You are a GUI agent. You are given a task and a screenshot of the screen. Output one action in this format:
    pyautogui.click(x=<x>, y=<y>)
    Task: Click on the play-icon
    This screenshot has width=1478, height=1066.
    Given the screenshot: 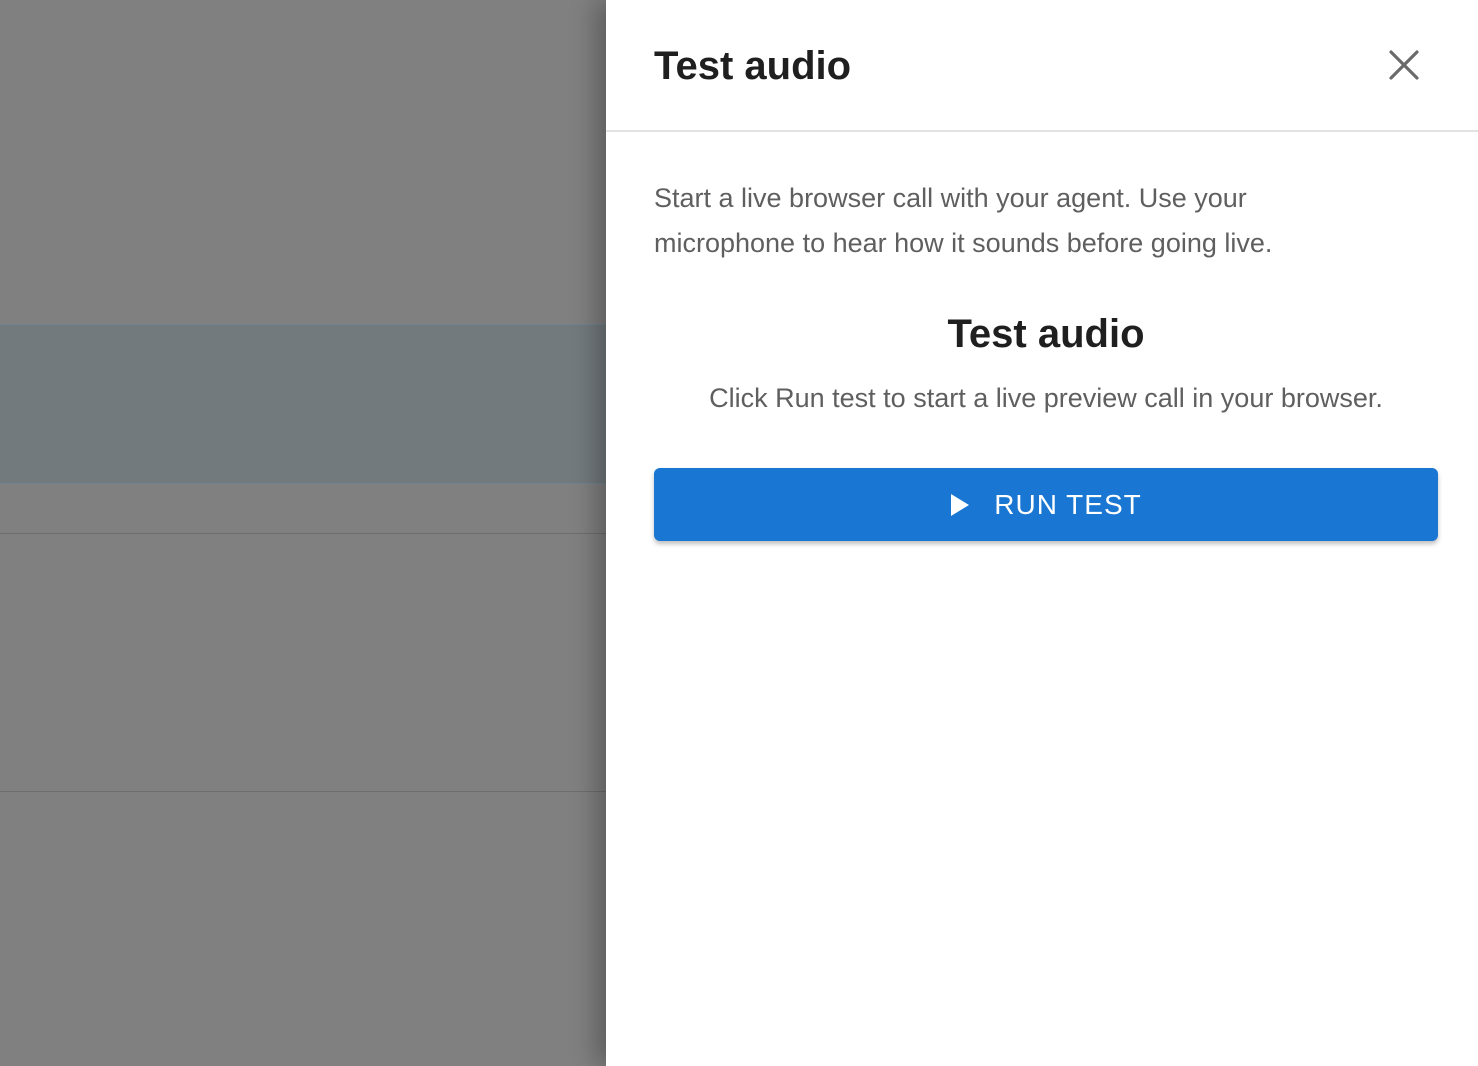 What is the action you would take?
    pyautogui.click(x=960, y=505)
    